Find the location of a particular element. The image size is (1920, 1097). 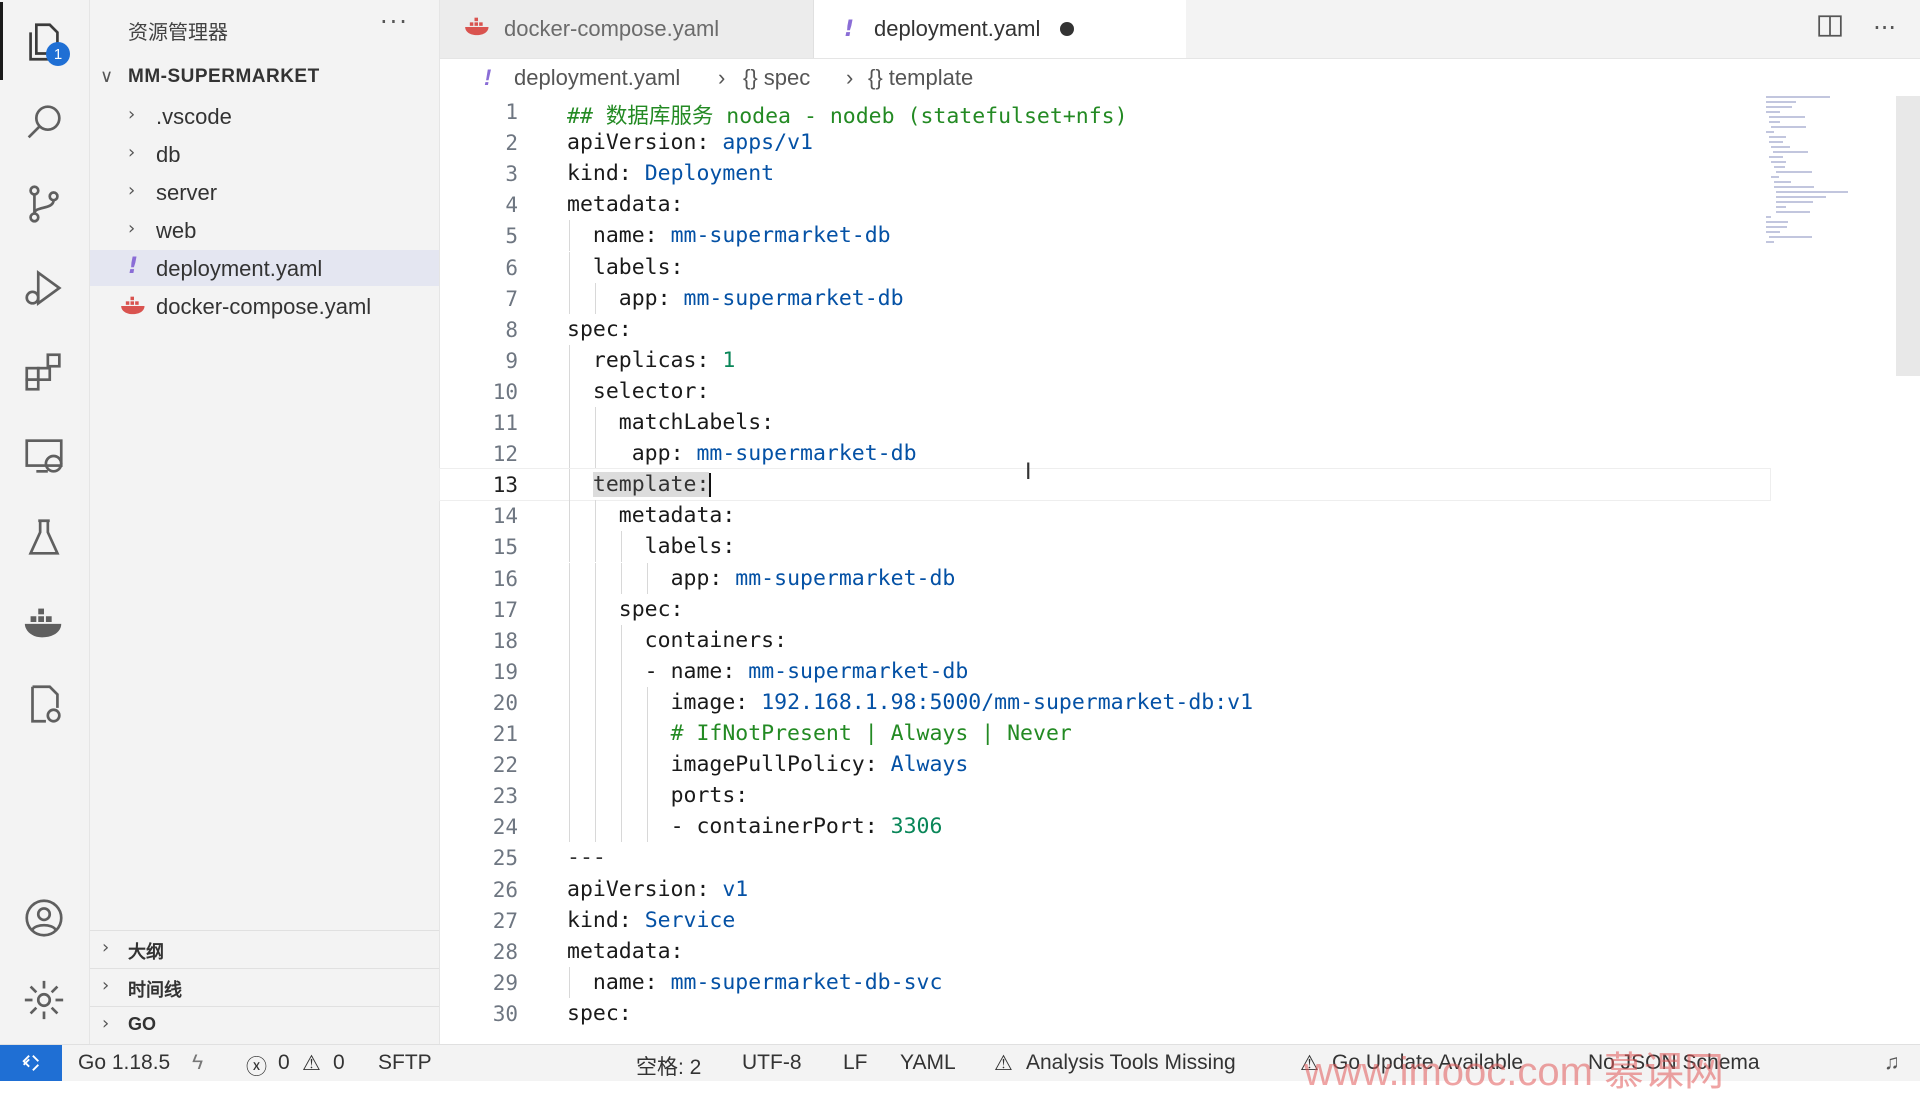

unsaved-dot-icon is located at coordinates (1067, 29).